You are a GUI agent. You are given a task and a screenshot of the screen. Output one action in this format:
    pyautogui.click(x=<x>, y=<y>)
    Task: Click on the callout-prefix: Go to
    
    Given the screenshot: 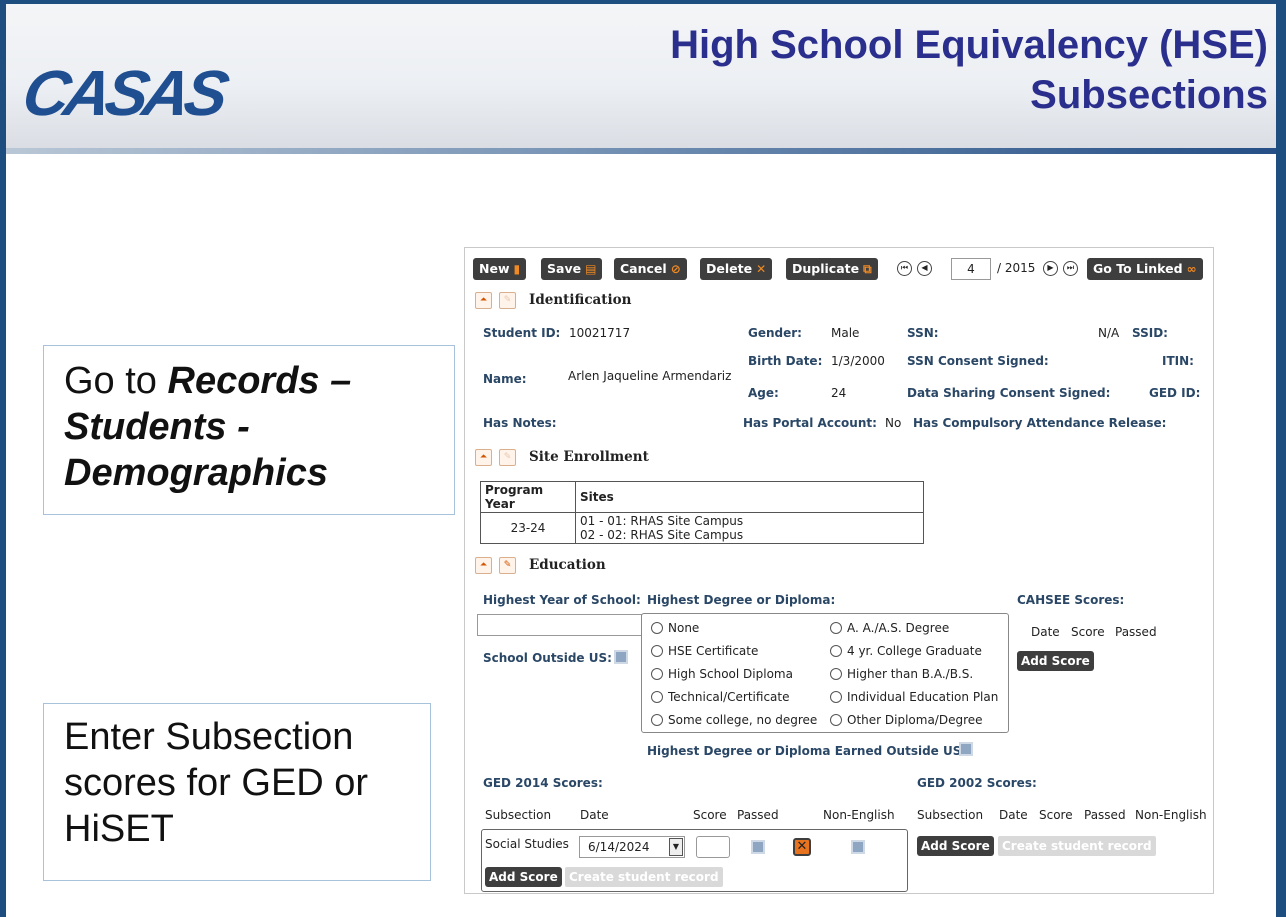 What is the action you would take?
    pyautogui.click(x=116, y=381)
    